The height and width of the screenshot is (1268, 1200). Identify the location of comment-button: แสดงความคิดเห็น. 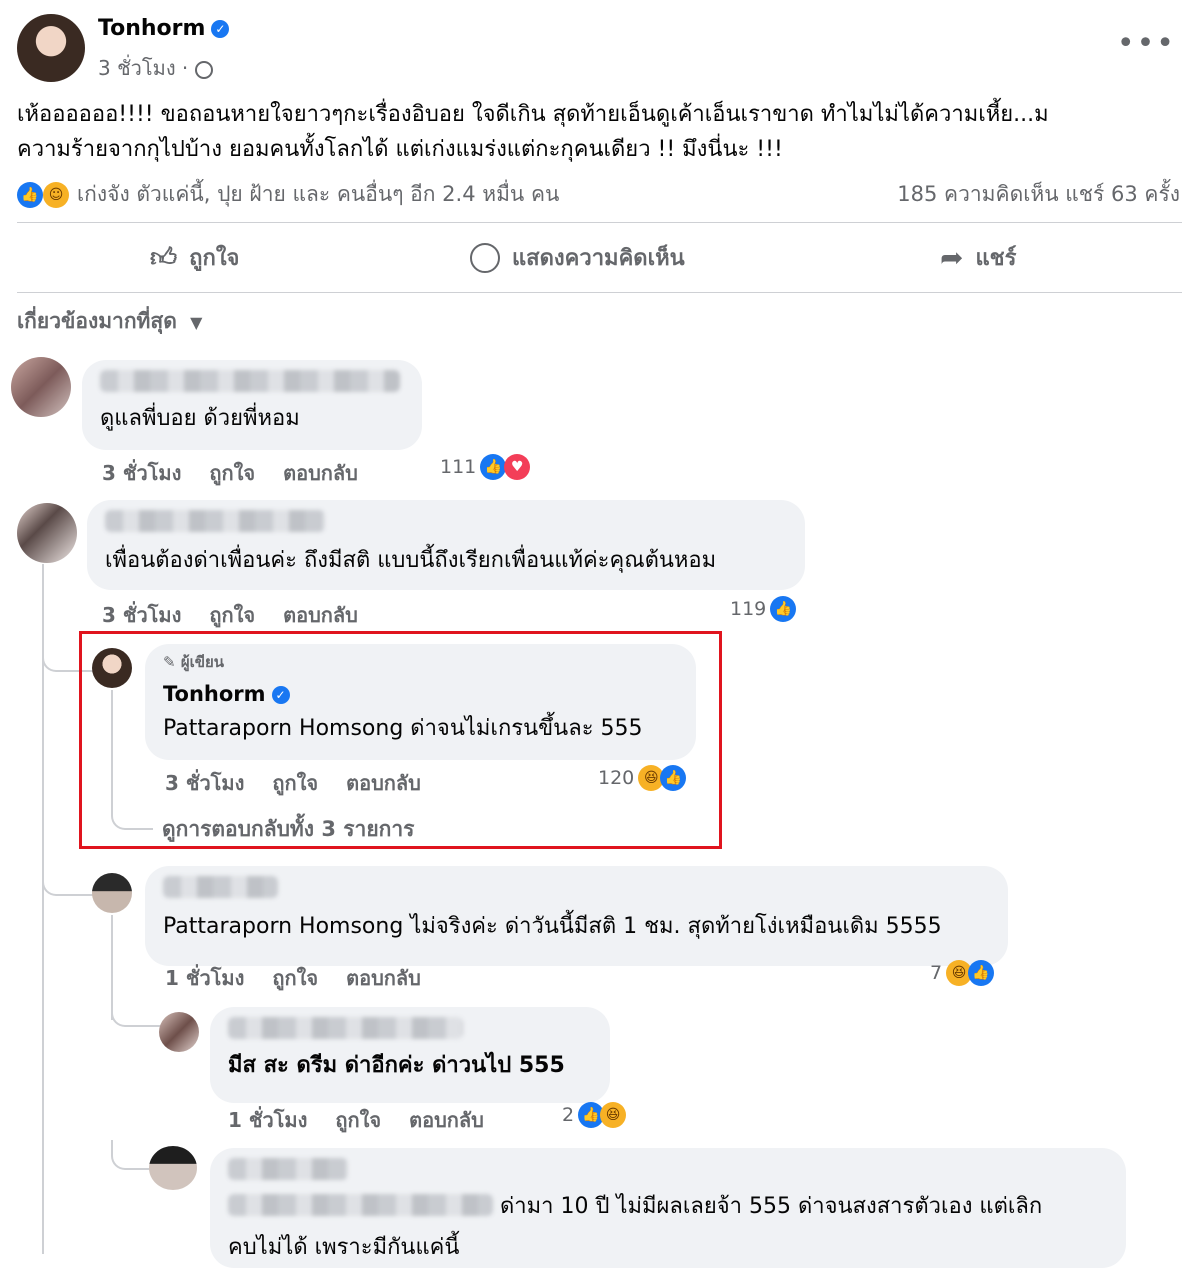
(577, 257).